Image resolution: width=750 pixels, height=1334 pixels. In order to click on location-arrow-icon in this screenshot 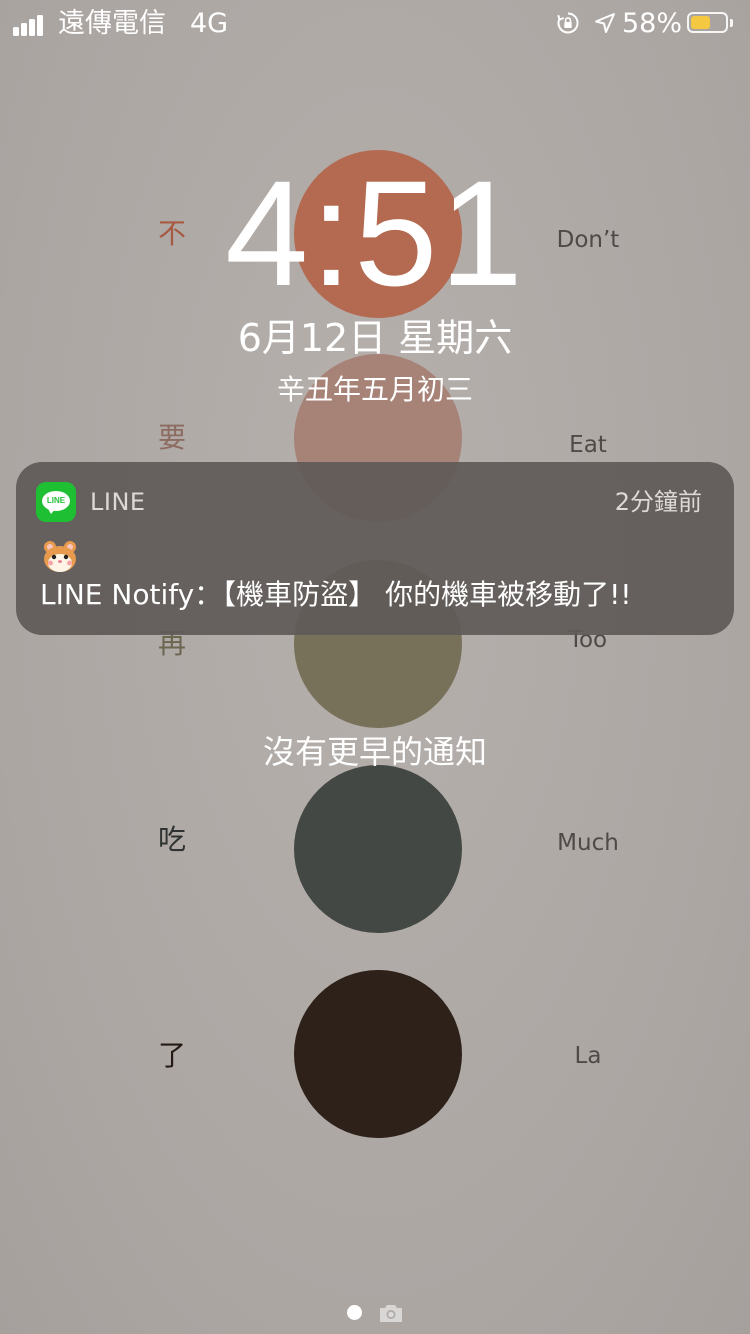, I will do `click(605, 23)`.